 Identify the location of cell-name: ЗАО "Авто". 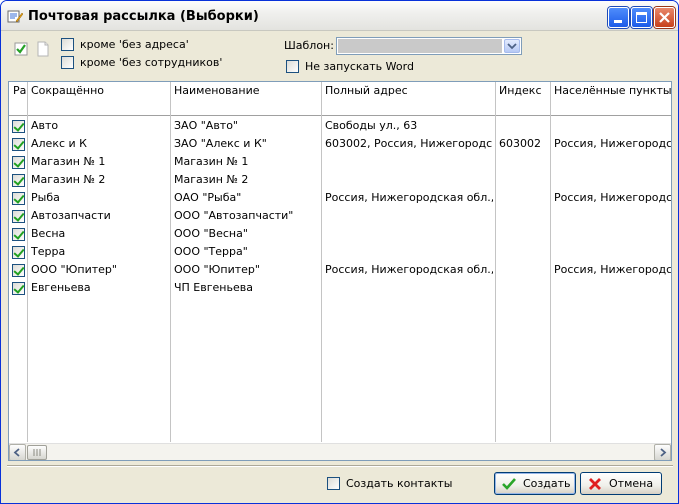
(206, 125).